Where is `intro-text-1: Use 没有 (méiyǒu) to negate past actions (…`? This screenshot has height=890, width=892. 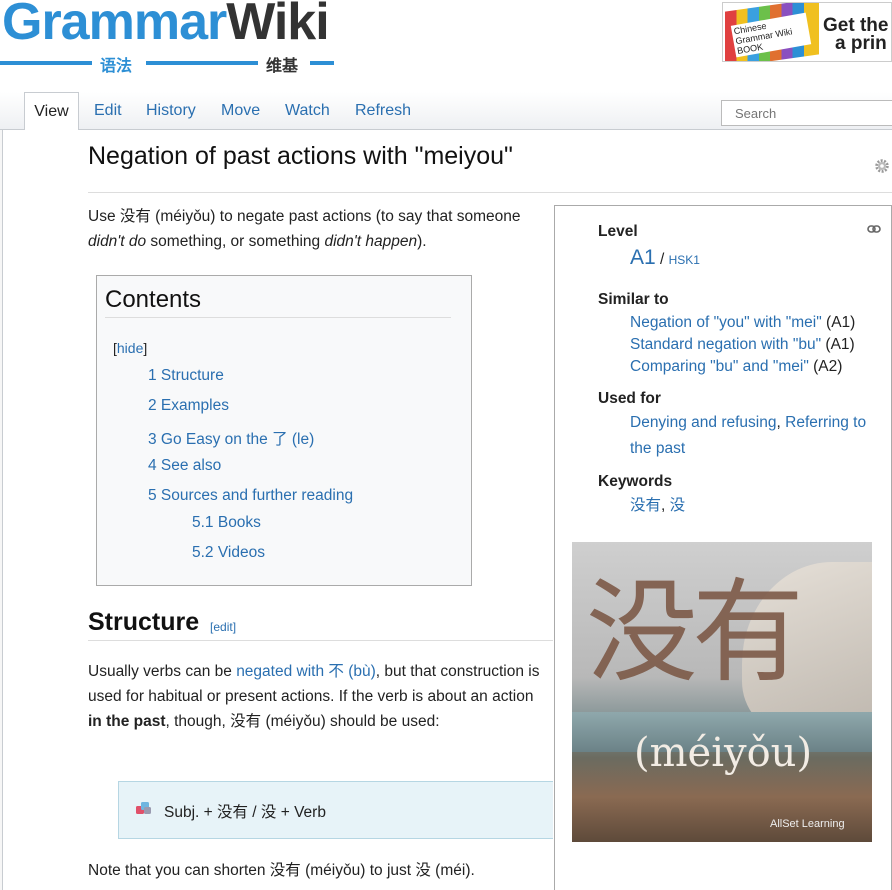 intro-text-1: Use 没有 (méiyǒu) to negate past actions (… is located at coordinates (304, 216).